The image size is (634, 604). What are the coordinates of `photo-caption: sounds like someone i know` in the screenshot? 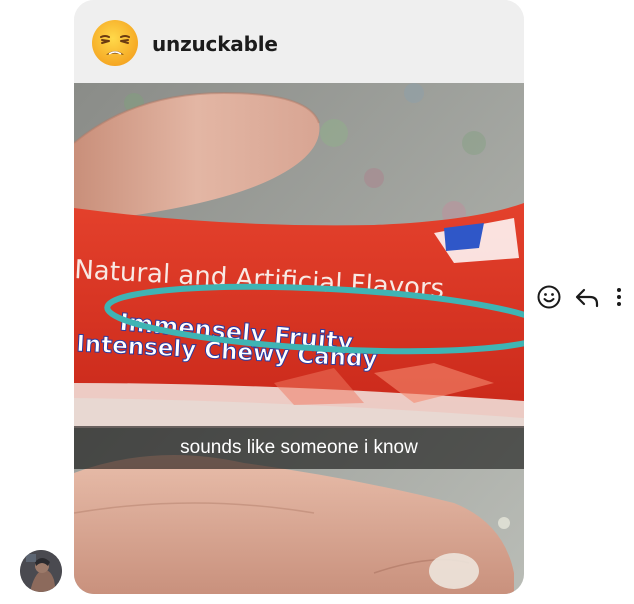 It's located at (299, 447).